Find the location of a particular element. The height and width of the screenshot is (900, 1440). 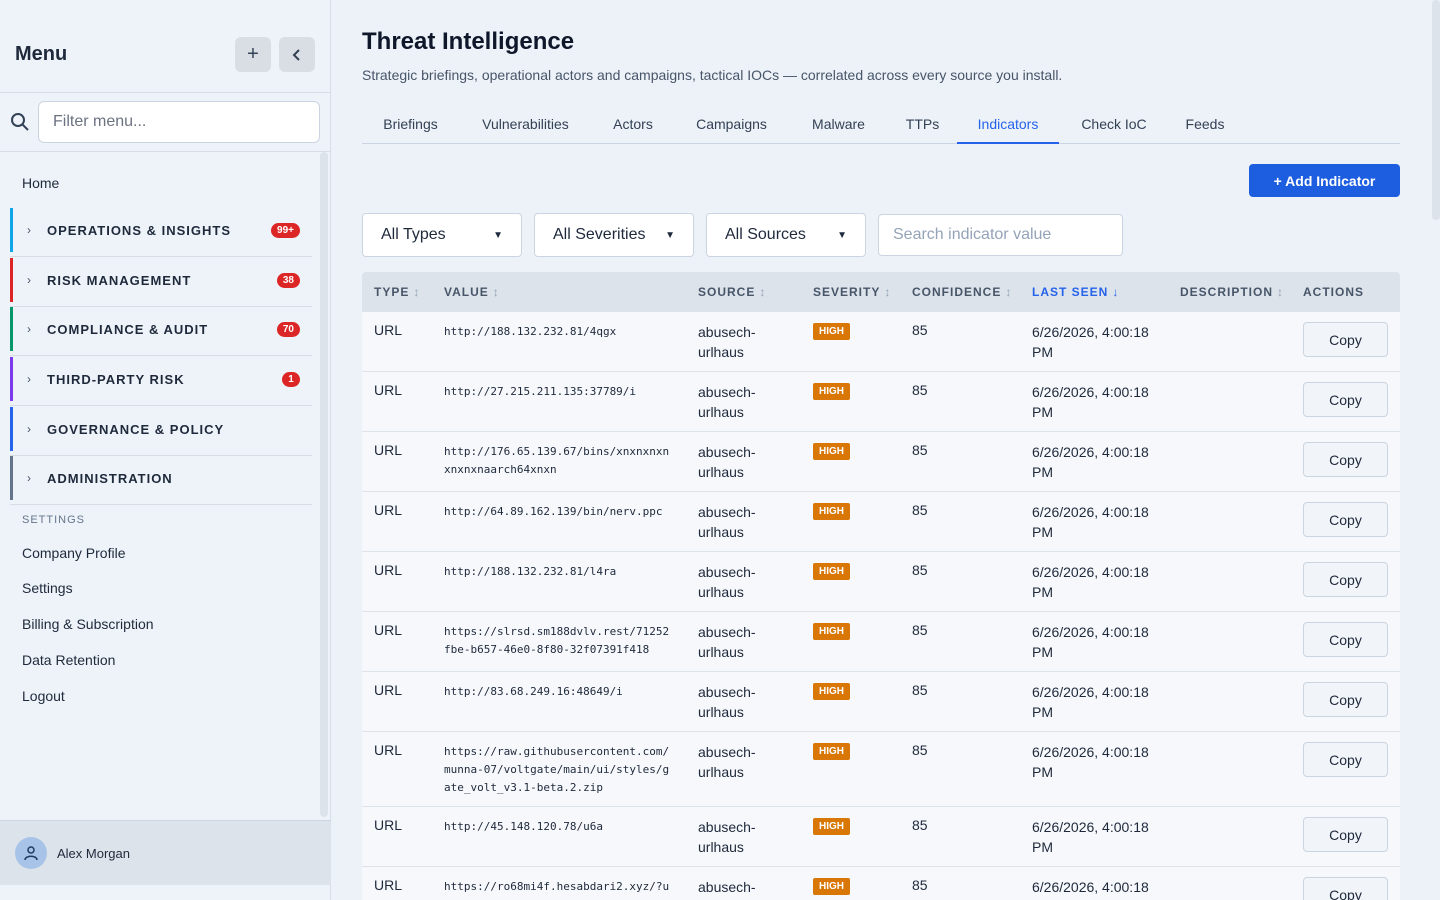

settings-heading: SETTINGS is located at coordinates (54, 520).